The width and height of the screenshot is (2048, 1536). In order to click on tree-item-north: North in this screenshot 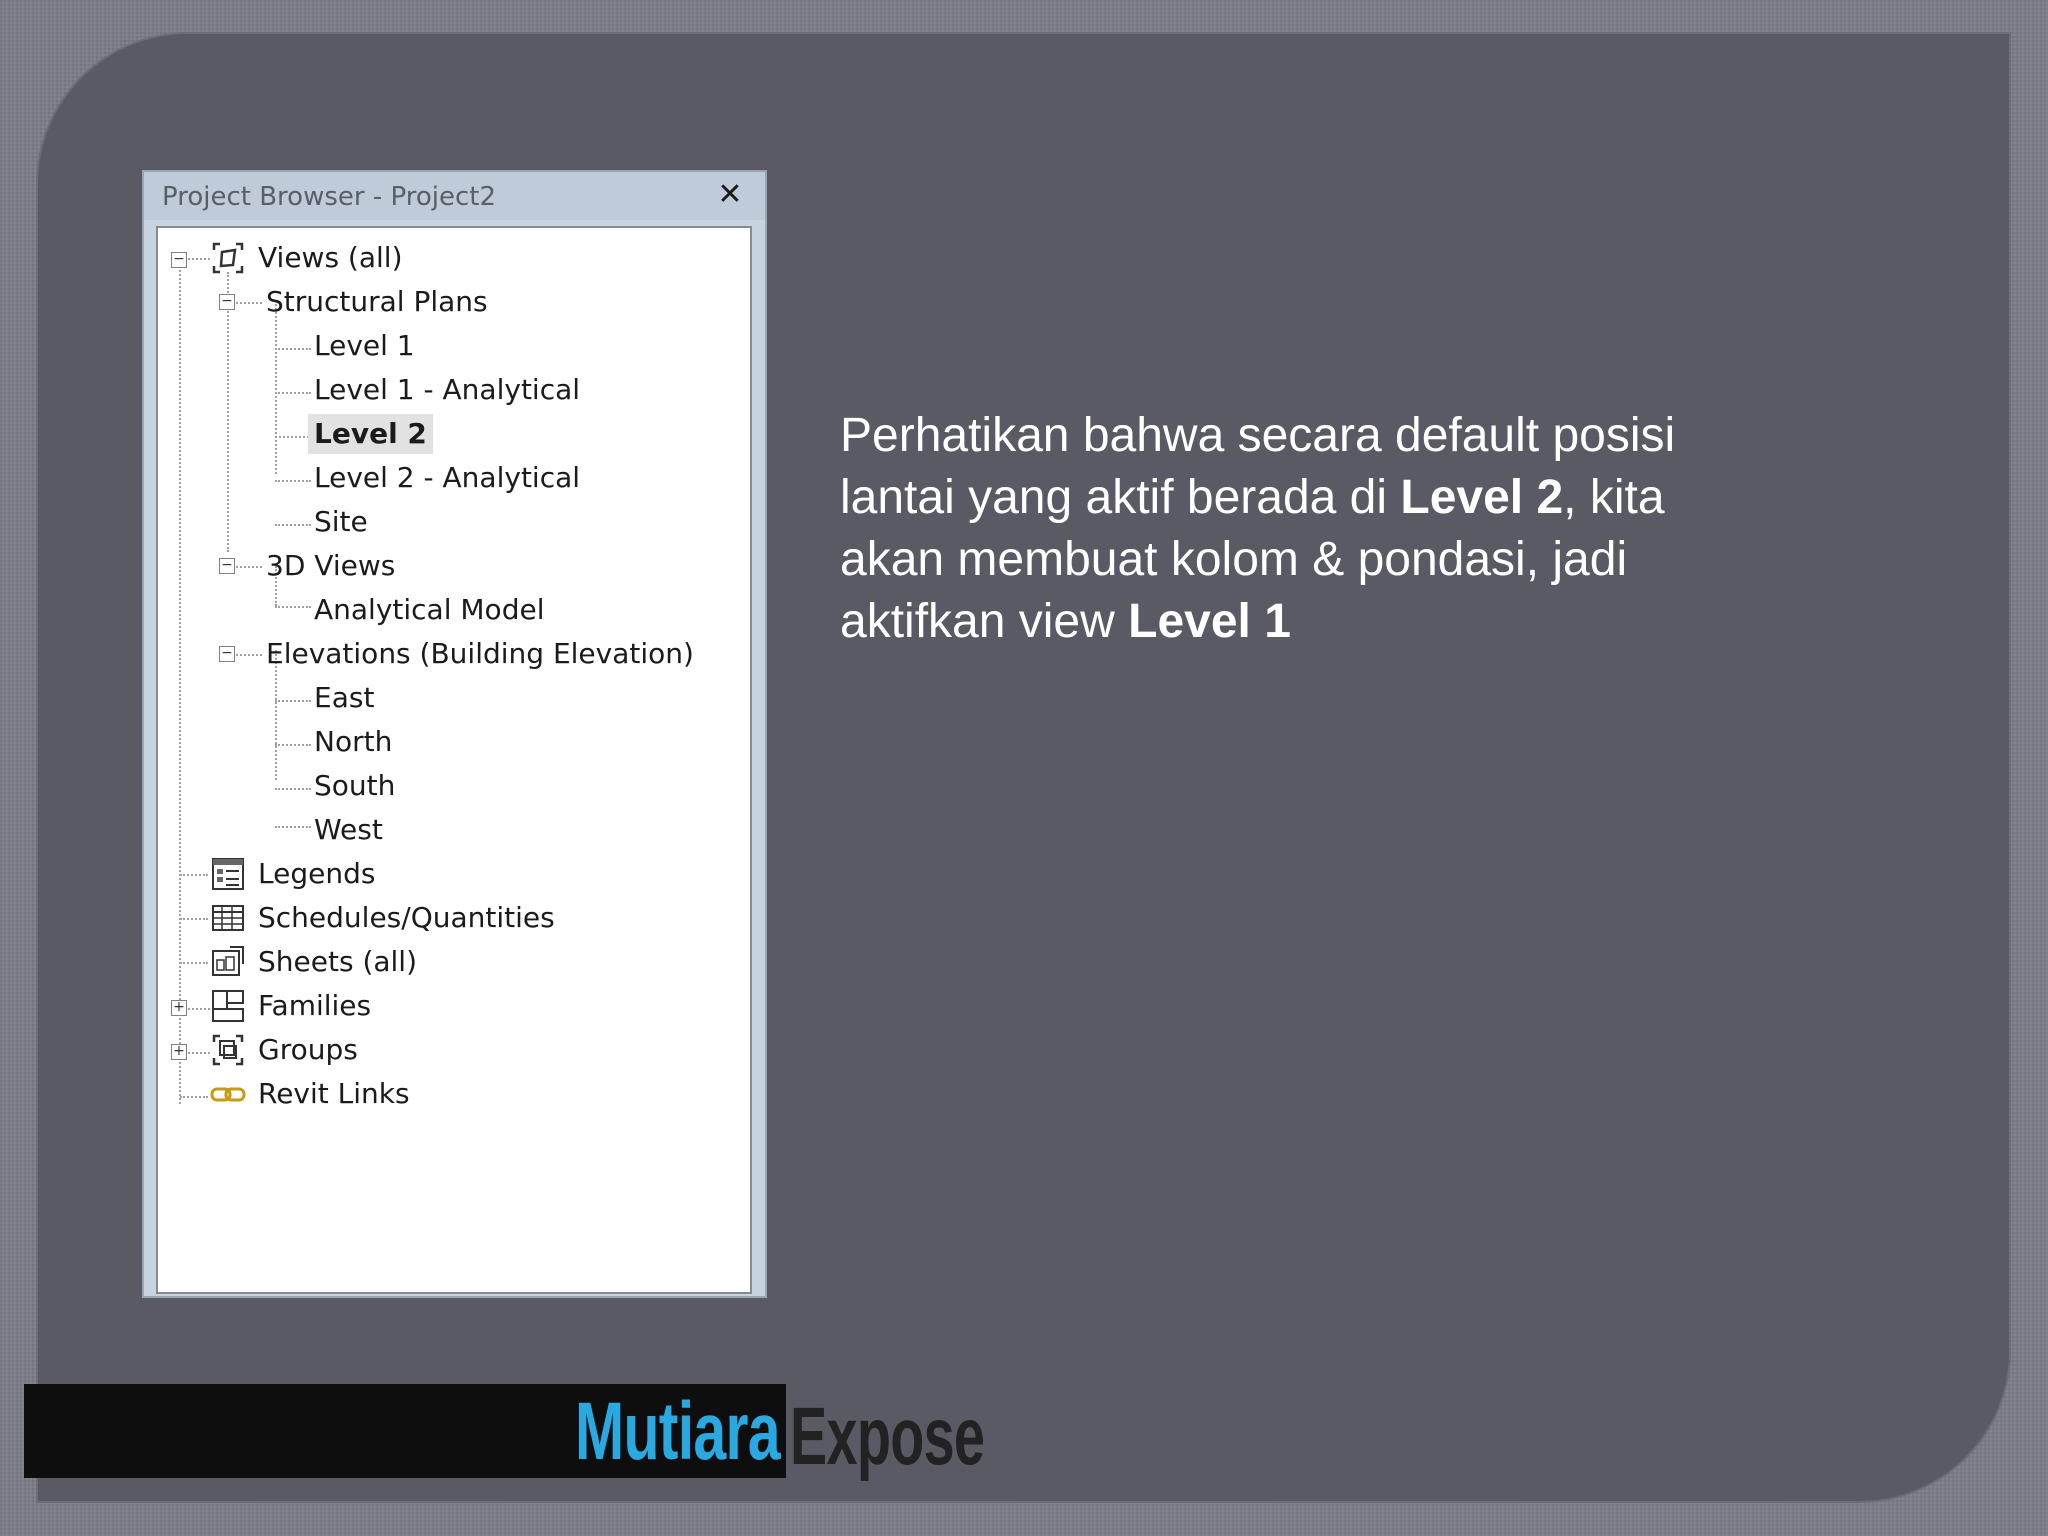, I will do `click(448, 742)`.